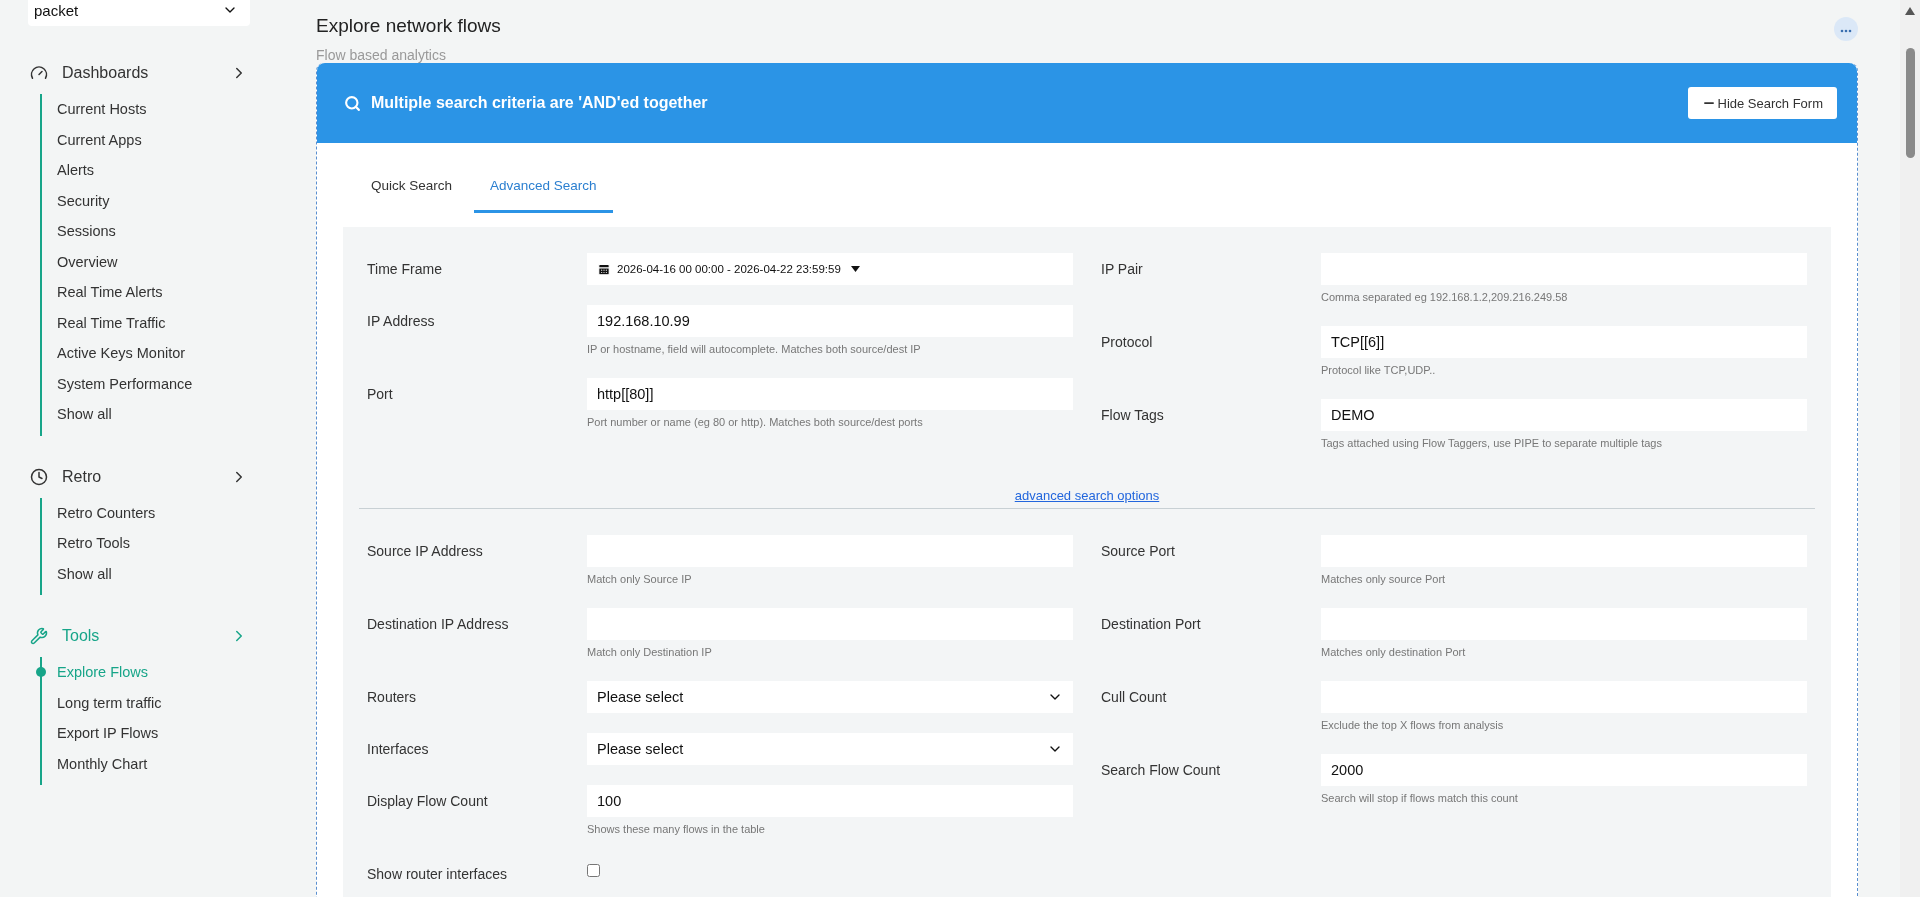  Describe the element at coordinates (160, 73) in the screenshot. I see `sidebar-section-header: Dashboards` at that location.